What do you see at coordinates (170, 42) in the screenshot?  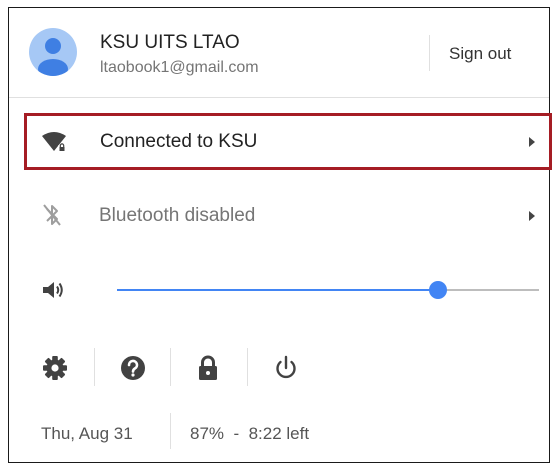 I see `user-name: KSU UITS LTAO` at bounding box center [170, 42].